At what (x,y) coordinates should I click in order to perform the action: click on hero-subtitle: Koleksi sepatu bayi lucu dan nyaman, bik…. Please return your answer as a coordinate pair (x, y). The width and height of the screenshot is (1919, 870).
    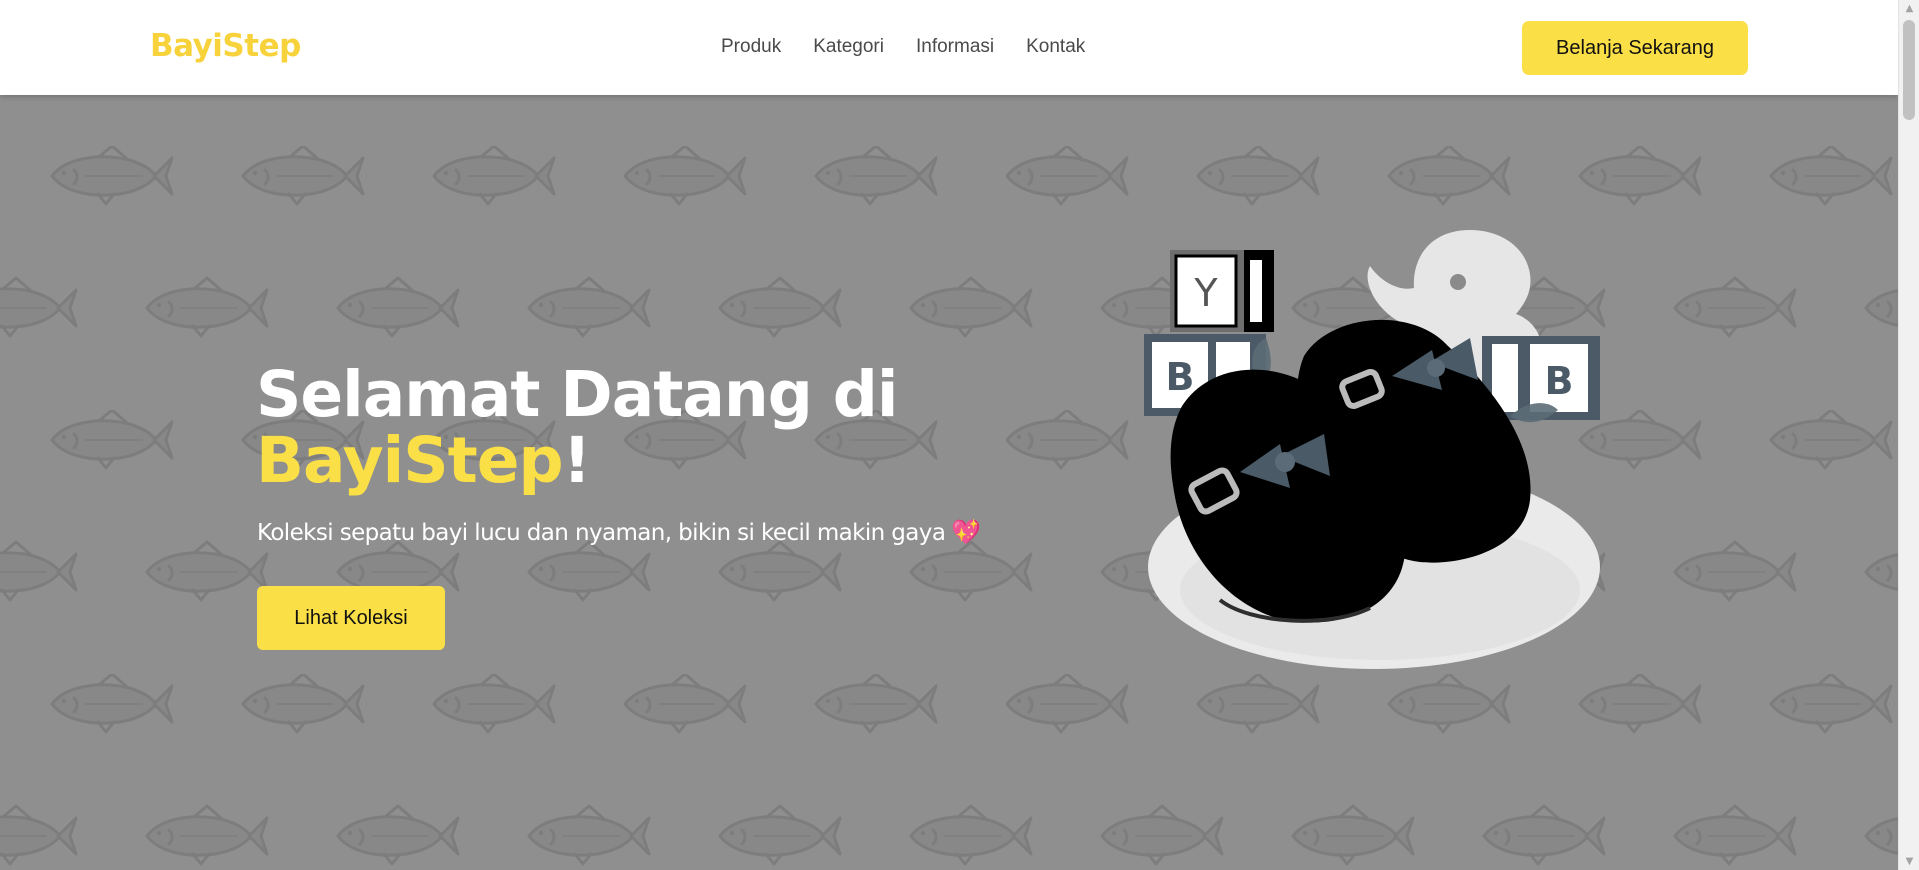
    Looking at the image, I should click on (619, 532).